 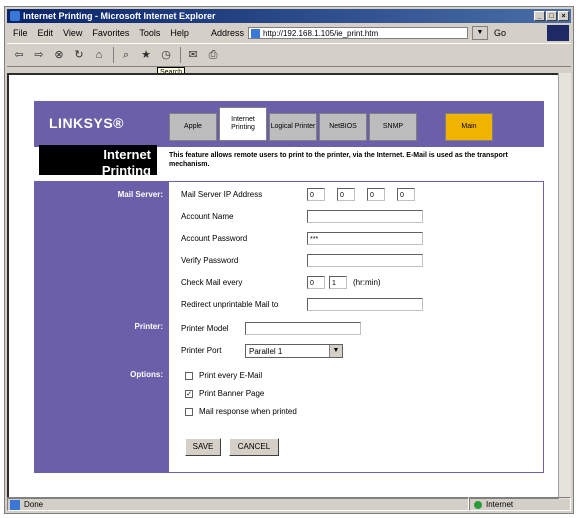 What do you see at coordinates (79, 55) in the screenshot?
I see `refresh-icon: ↻` at bounding box center [79, 55].